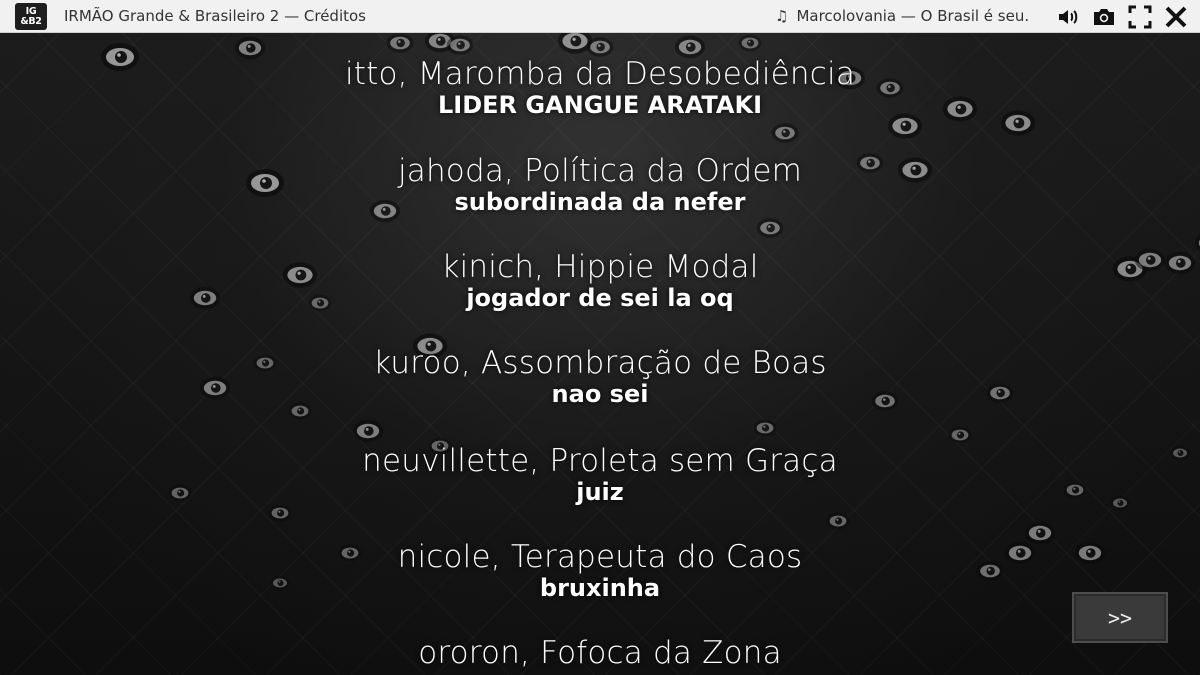  What do you see at coordinates (600, 105) in the screenshot?
I see `credit-role: LIDER GANGUE ARATAKI` at bounding box center [600, 105].